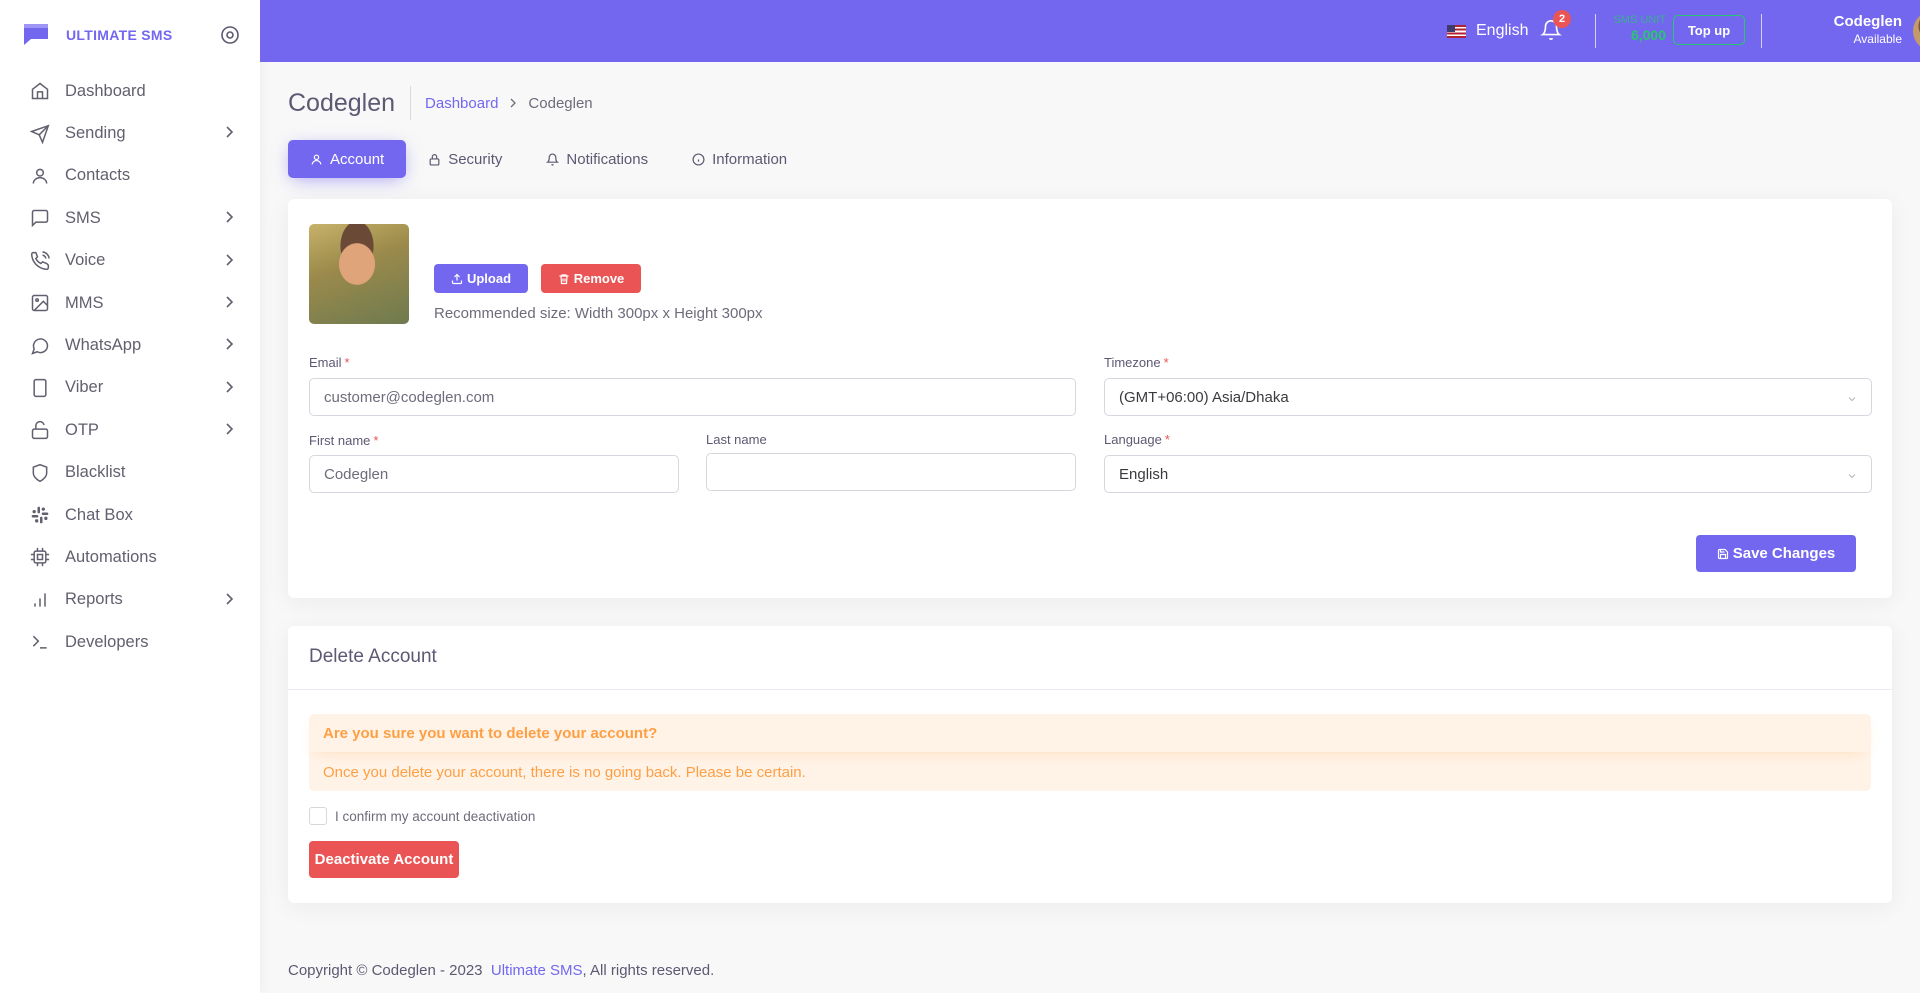  What do you see at coordinates (111, 556) in the screenshot?
I see `sidebar-item-label: Automations` at bounding box center [111, 556].